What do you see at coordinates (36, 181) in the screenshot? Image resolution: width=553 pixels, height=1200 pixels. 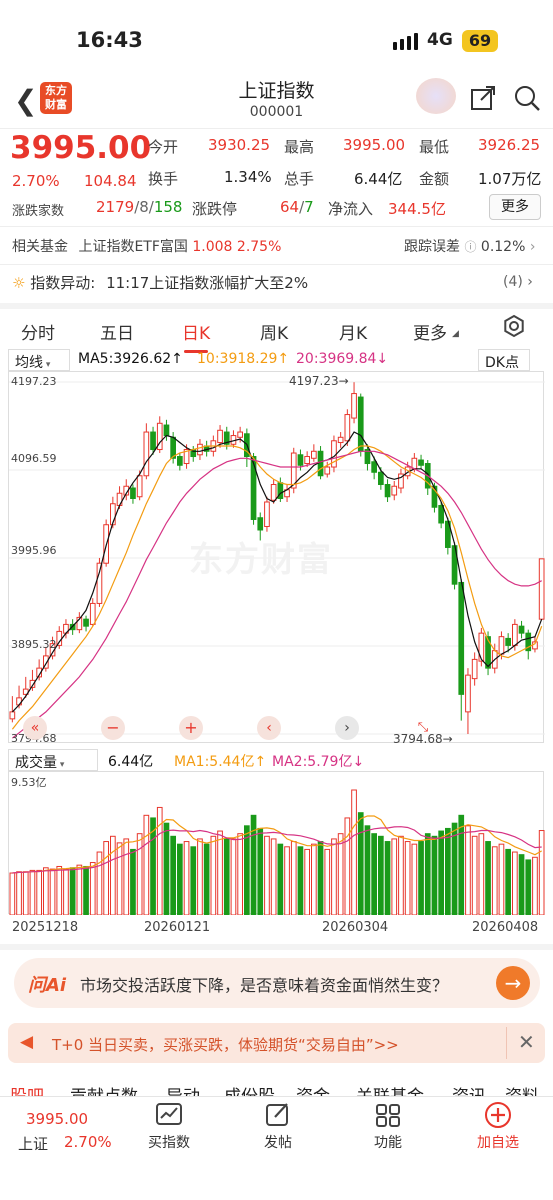 I see `change-pct: 2.70%` at bounding box center [36, 181].